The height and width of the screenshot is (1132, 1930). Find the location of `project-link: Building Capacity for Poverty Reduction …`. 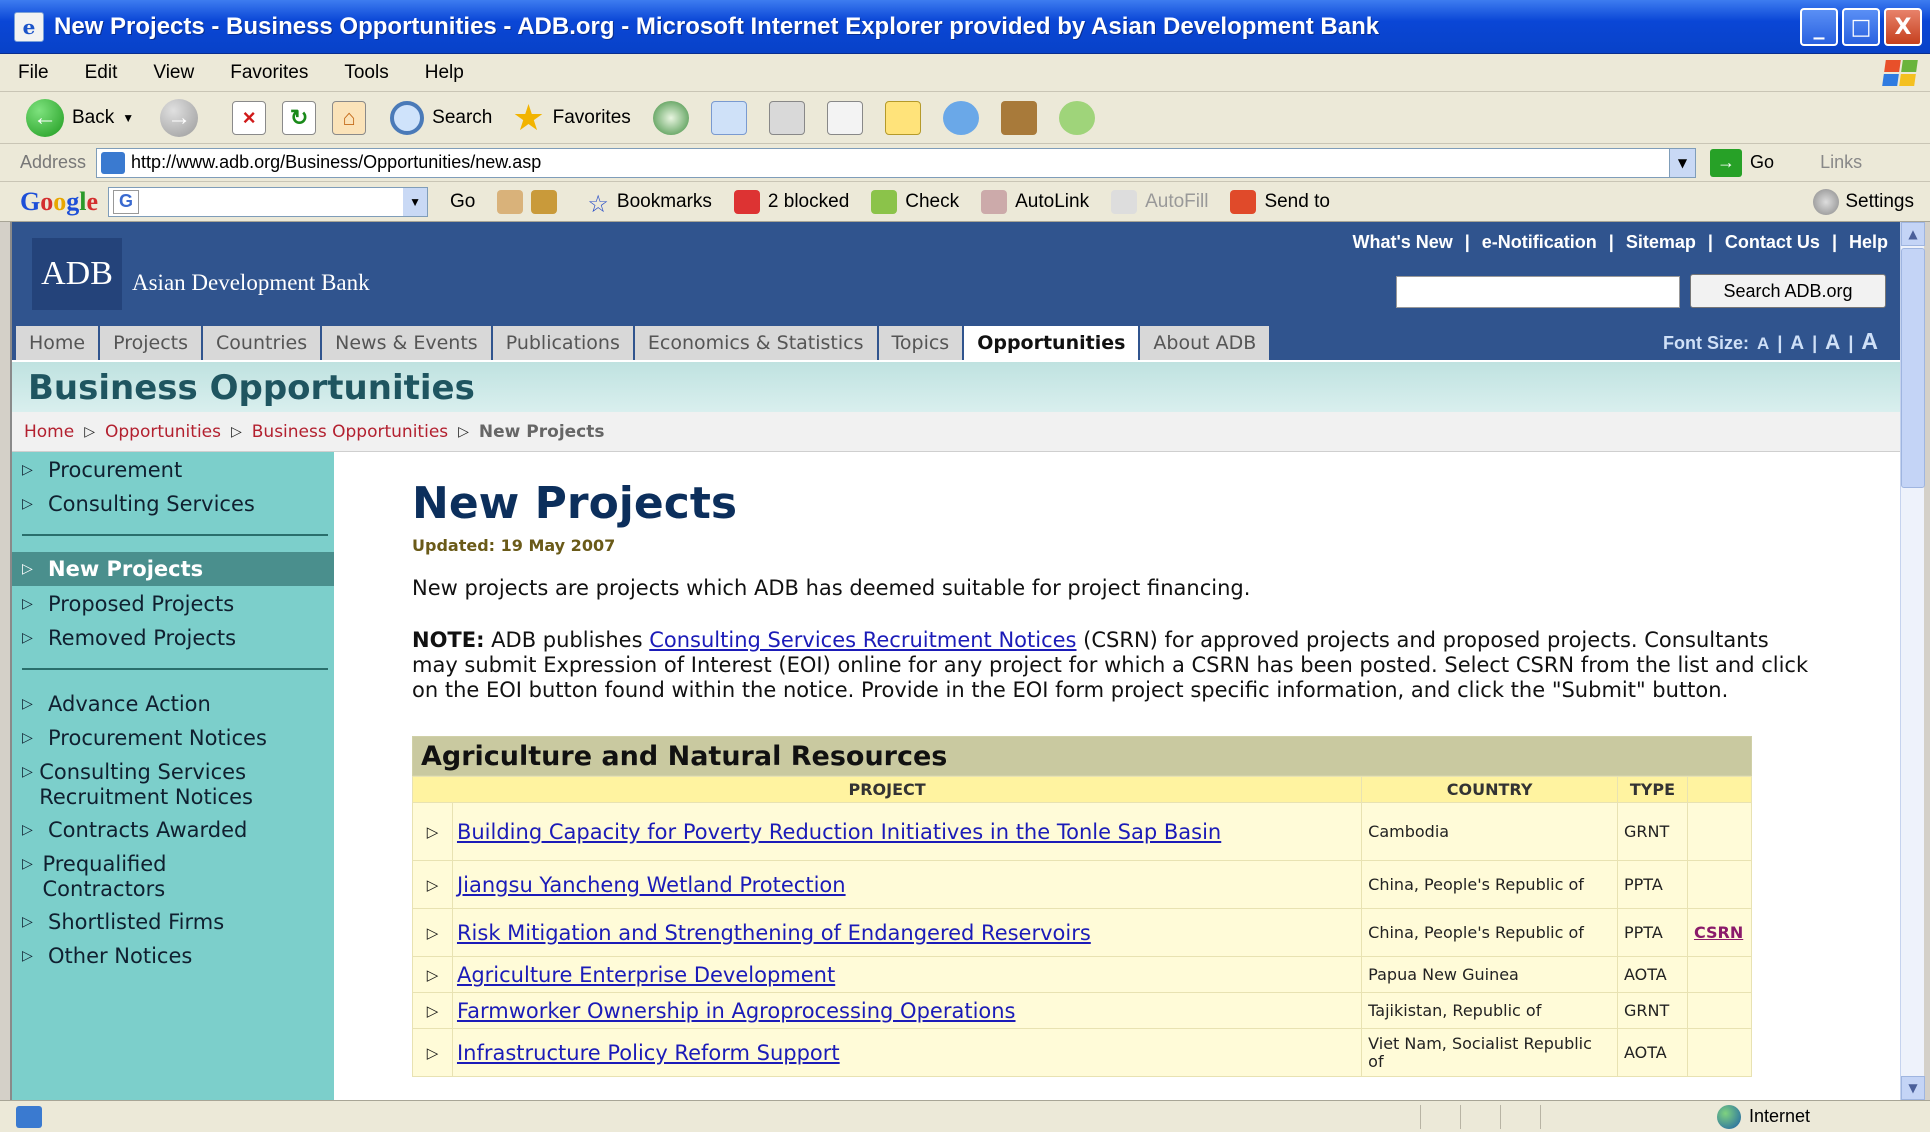

project-link: Building Capacity for Poverty Reduction … is located at coordinates (839, 832).